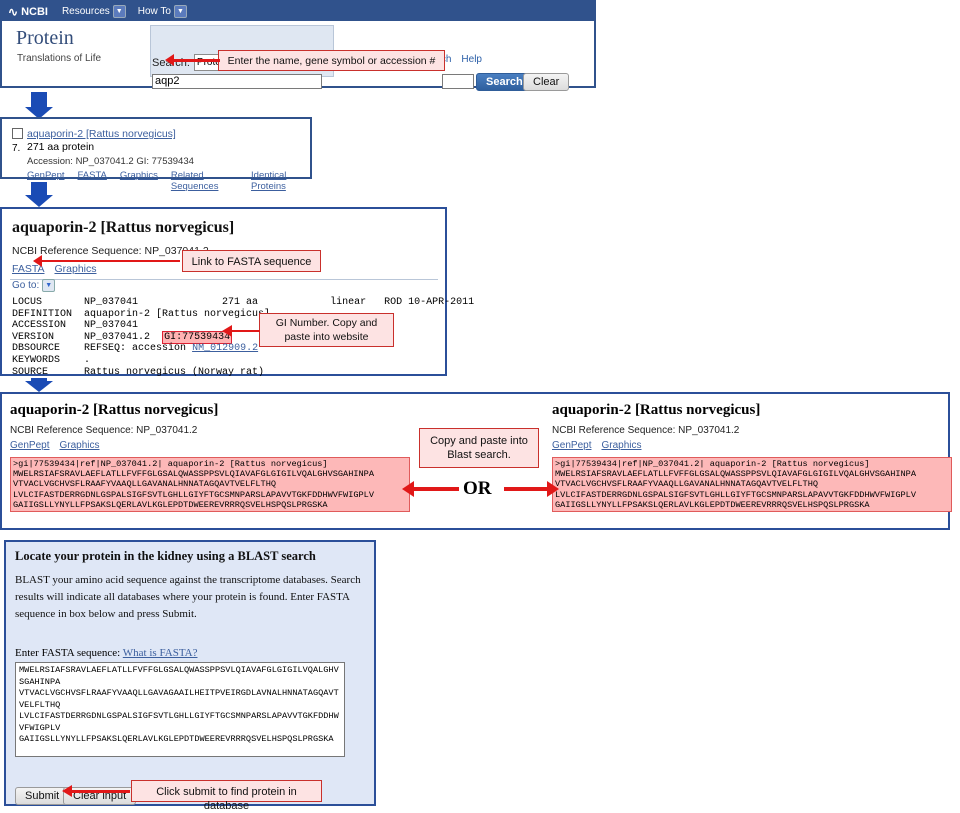 Image resolution: width=960 pixels, height=813 pixels. I want to click on fasta-callout-arrow-head, so click(37, 261).